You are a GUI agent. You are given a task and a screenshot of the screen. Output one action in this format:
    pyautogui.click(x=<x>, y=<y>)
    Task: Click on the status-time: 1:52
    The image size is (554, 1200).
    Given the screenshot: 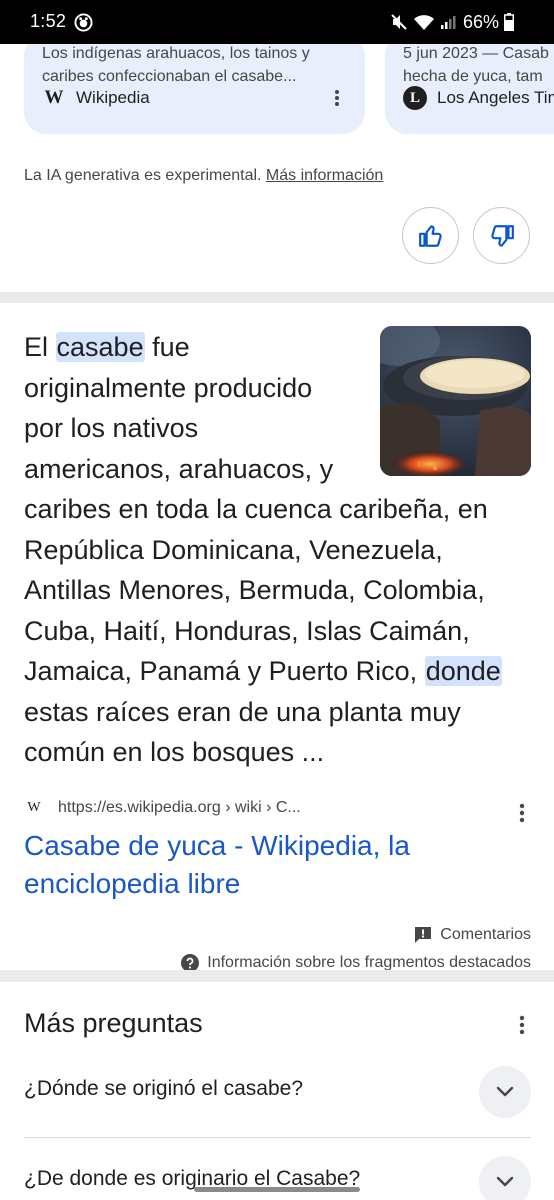 What is the action you would take?
    pyautogui.click(x=48, y=21)
    